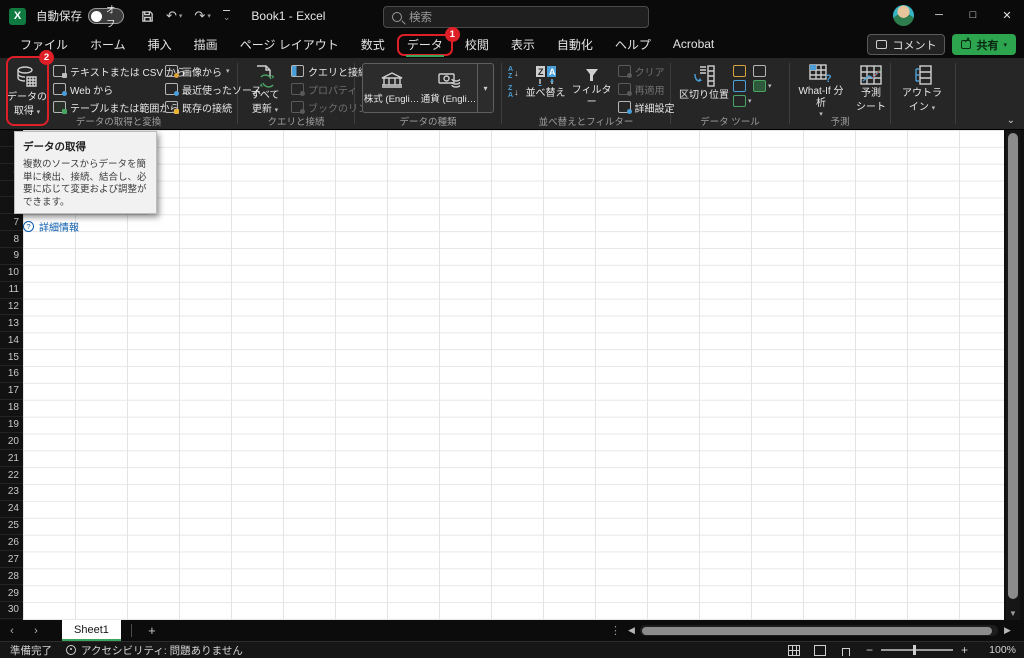 Image resolution: width=1024 pixels, height=658 pixels. I want to click on horizontal-scrollbar, so click(819, 630).